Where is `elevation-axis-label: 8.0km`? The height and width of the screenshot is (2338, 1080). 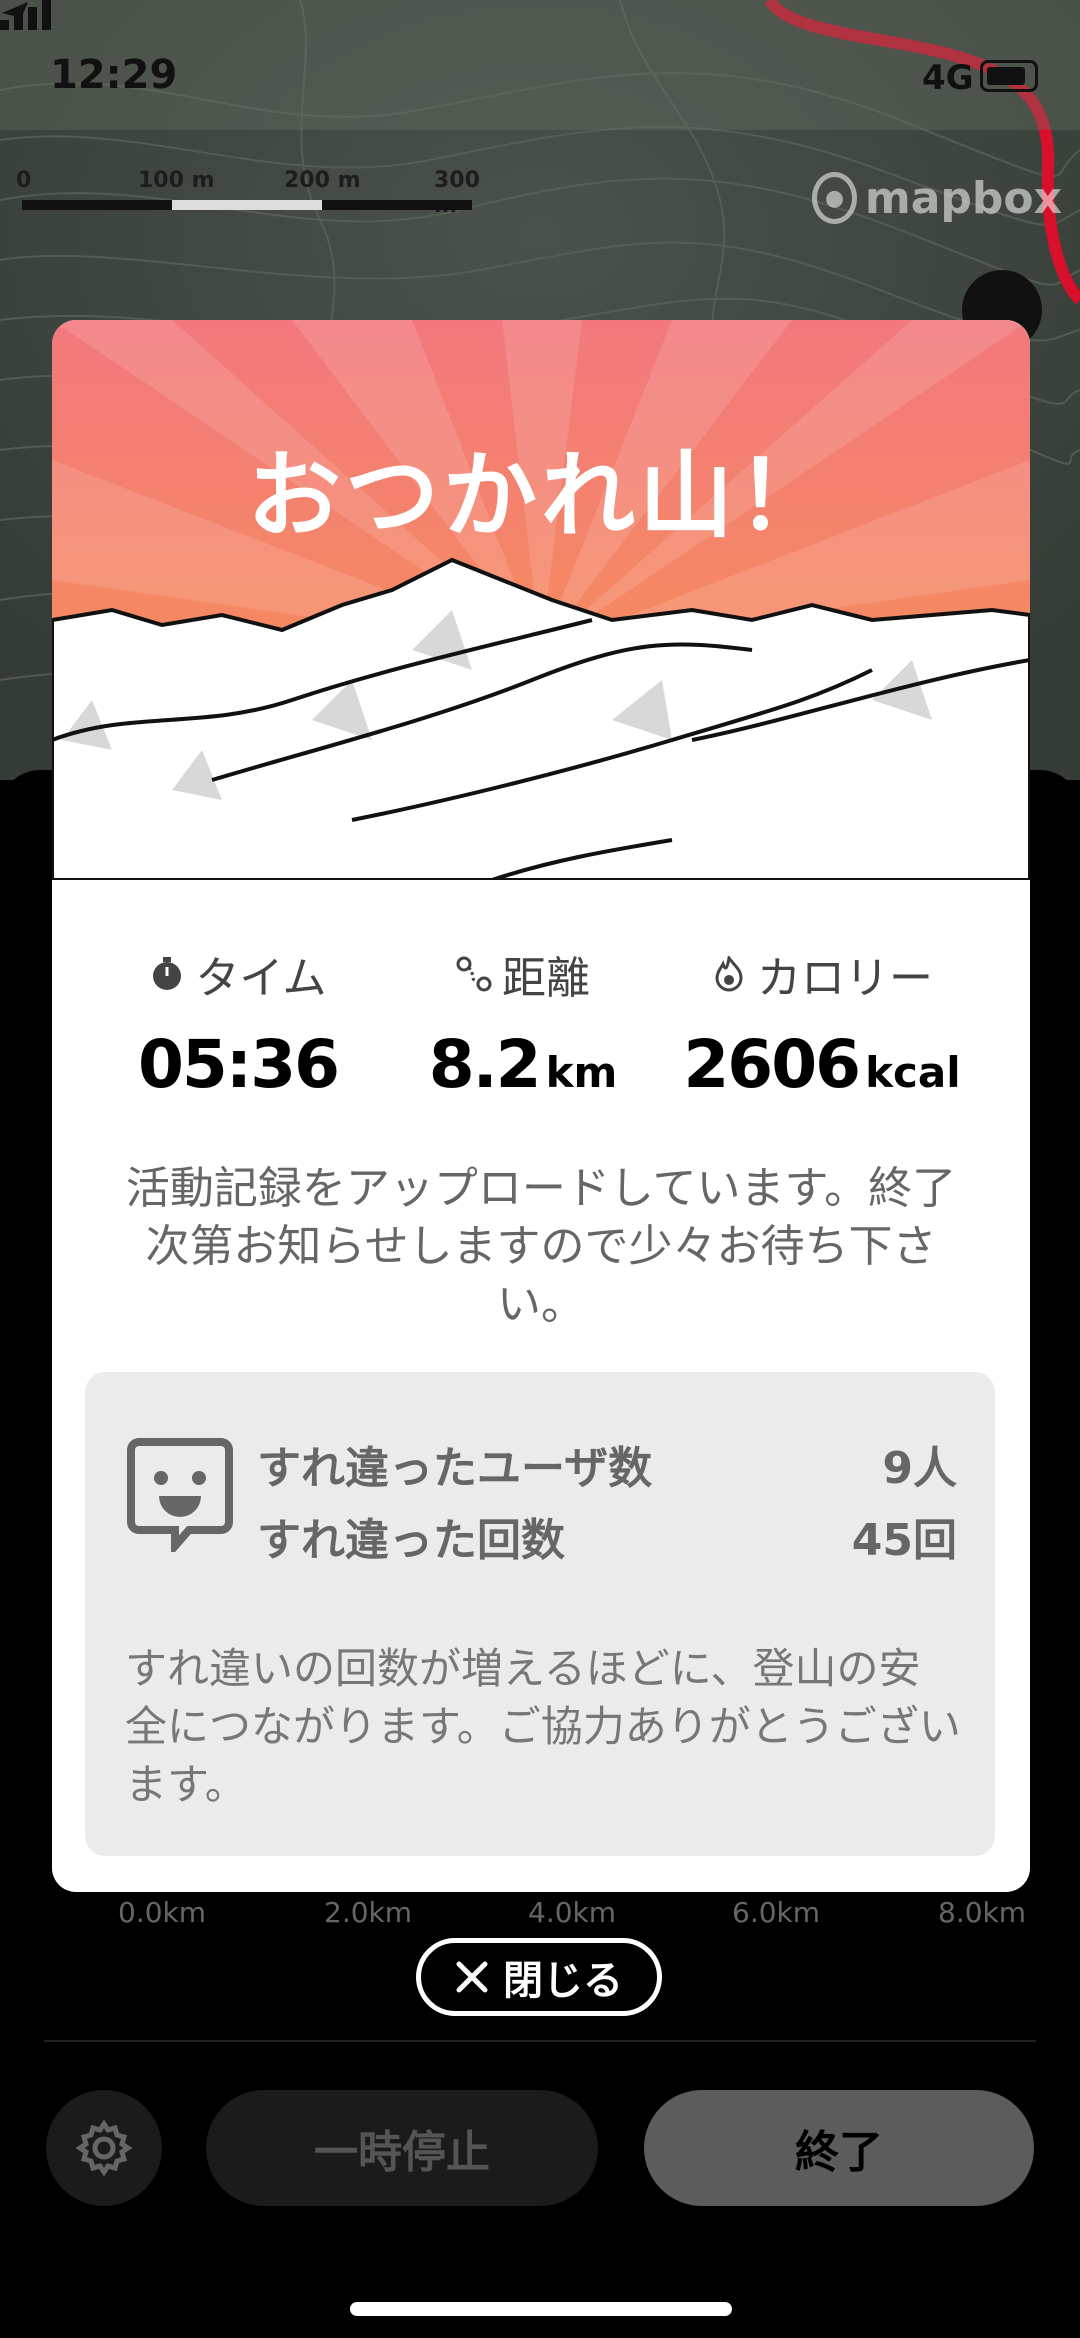 elevation-axis-label: 8.0km is located at coordinates (982, 1912).